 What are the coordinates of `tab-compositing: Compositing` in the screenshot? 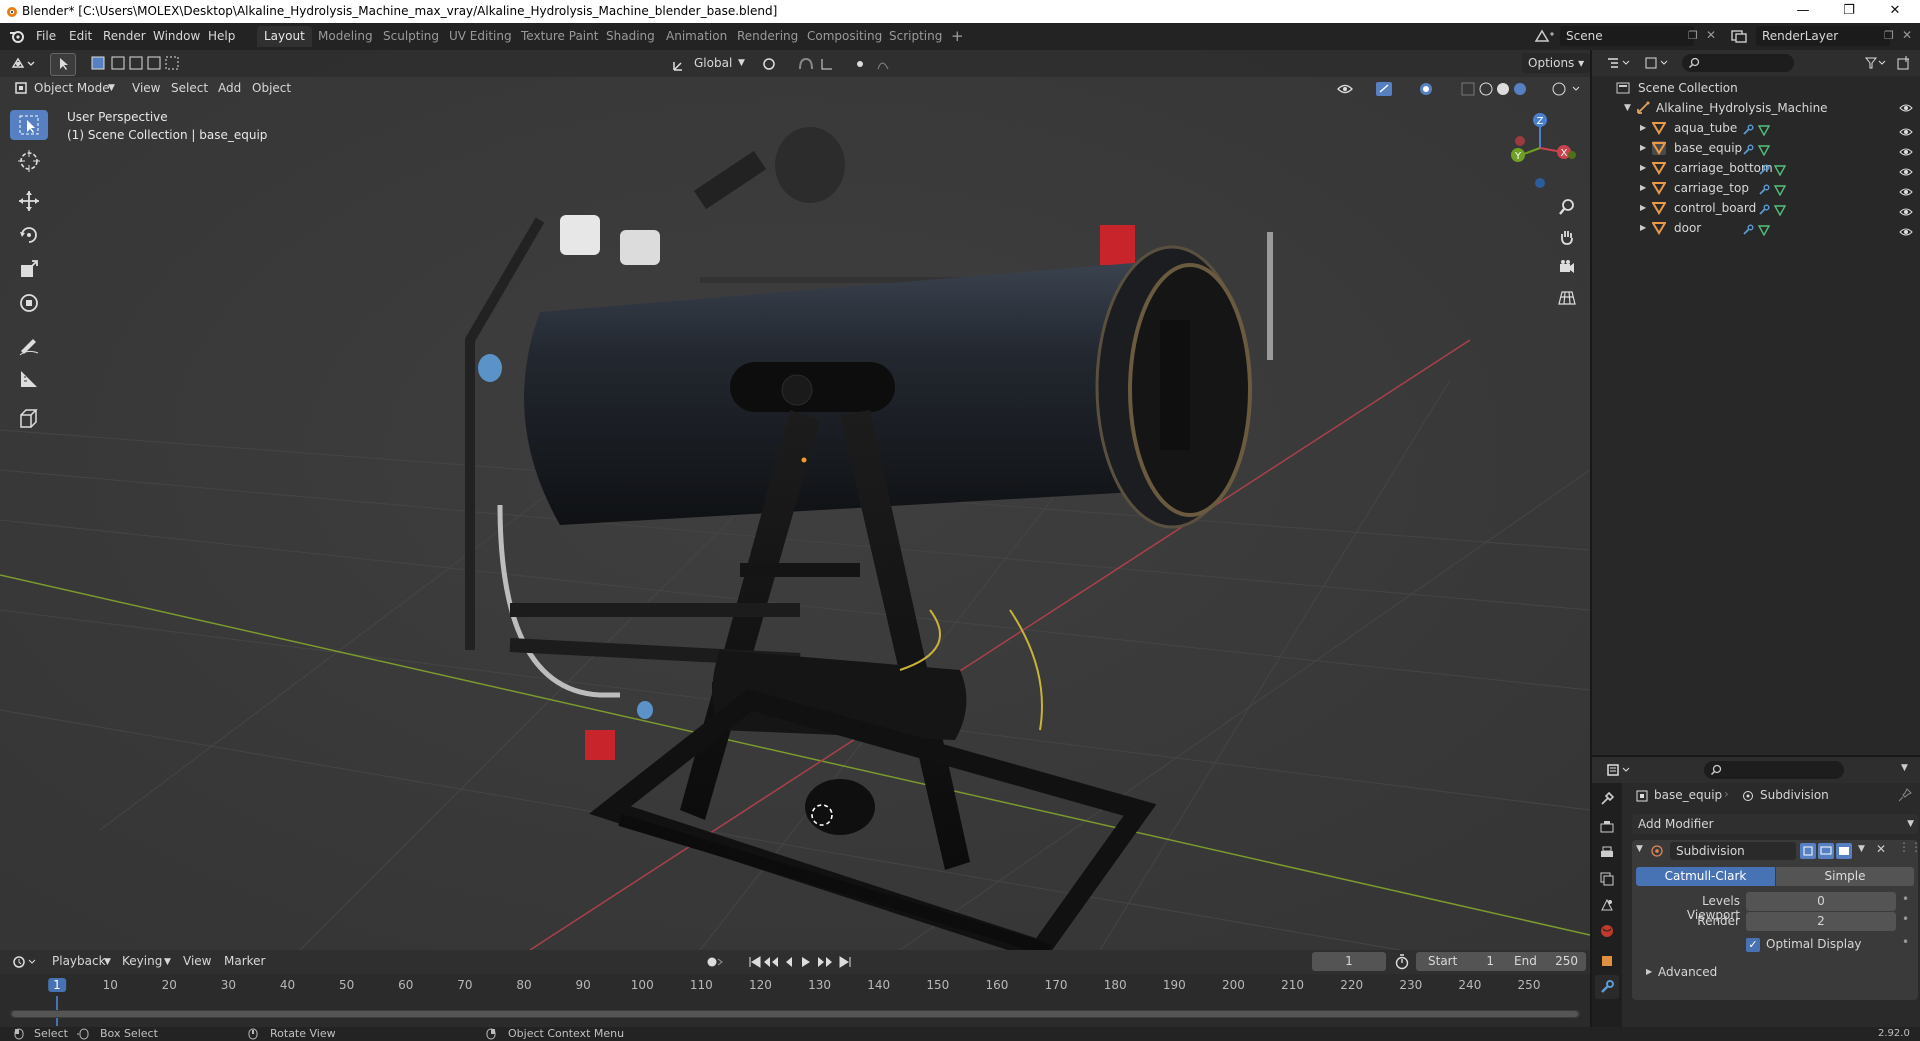 It's located at (844, 36).